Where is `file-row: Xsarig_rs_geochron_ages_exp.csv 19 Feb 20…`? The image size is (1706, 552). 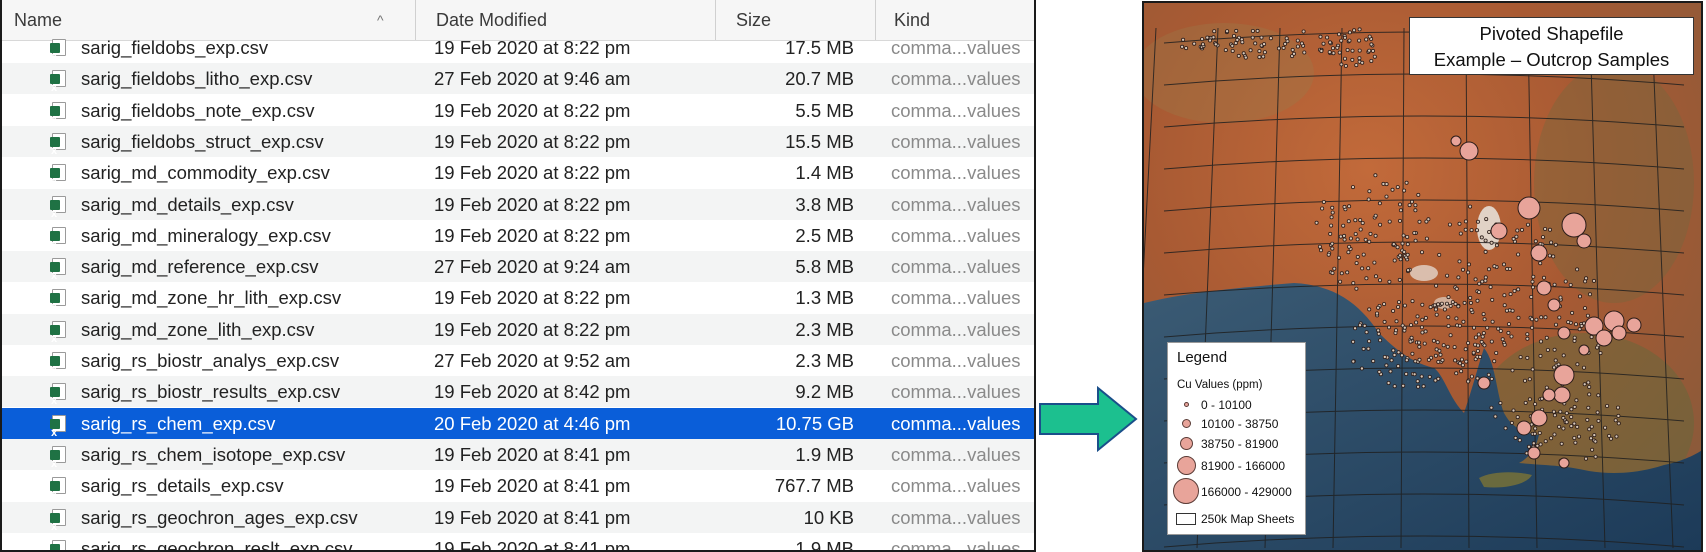 file-row: Xsarig_rs_geochron_ages_exp.csv 19 Feb 20… is located at coordinates (518, 517).